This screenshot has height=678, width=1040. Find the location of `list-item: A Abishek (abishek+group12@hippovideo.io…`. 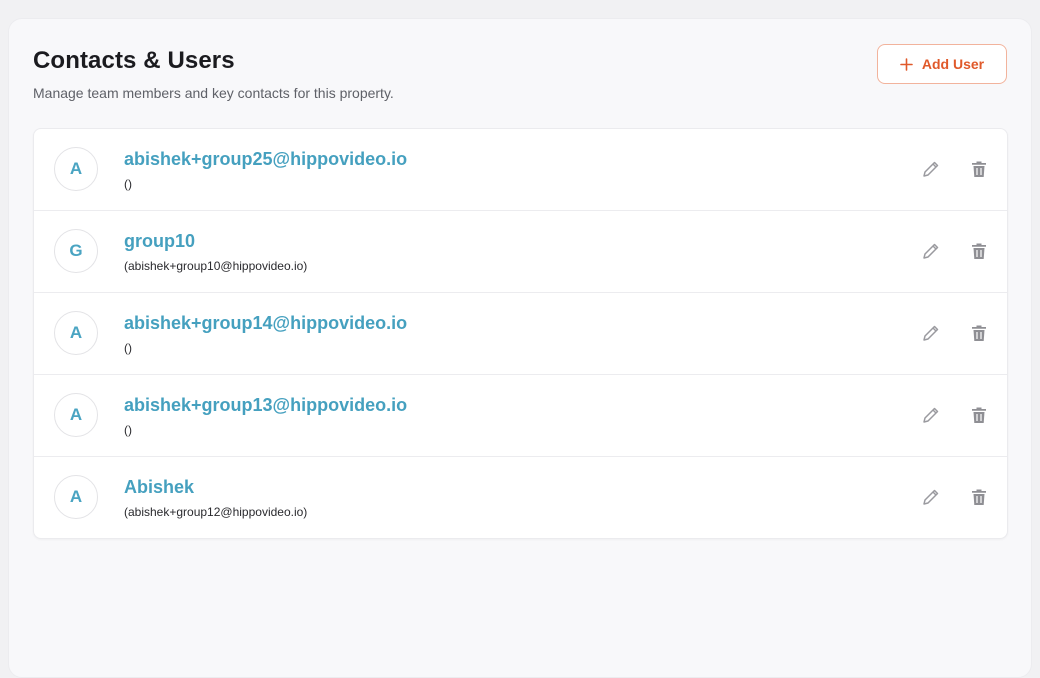

list-item: A Abishek (abishek+group12@hippovideo.io… is located at coordinates (520, 497).